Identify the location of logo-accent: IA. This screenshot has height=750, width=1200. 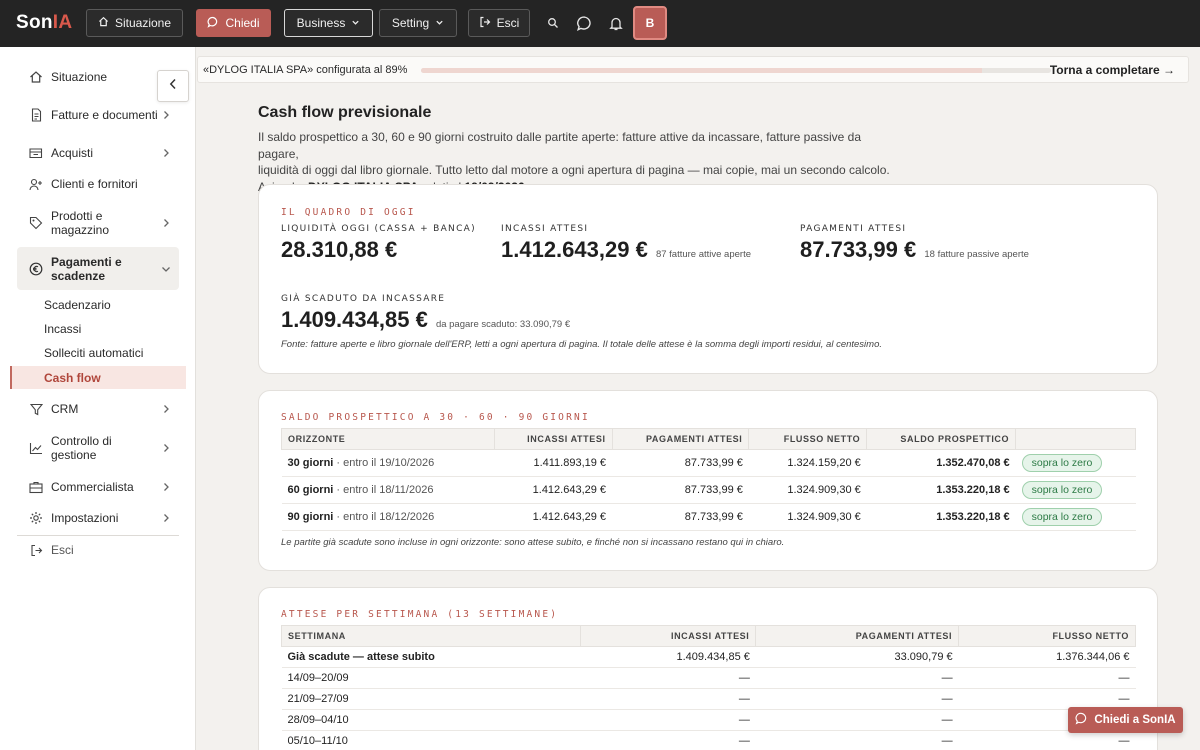
(62, 22).